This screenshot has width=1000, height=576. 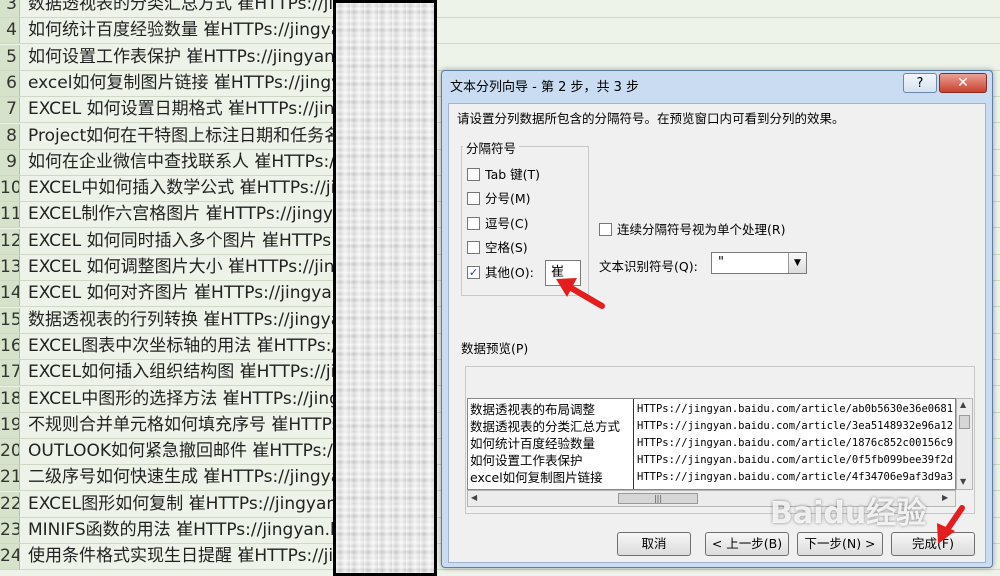 I want to click on arrow-to-other-input, so click(x=580, y=293).